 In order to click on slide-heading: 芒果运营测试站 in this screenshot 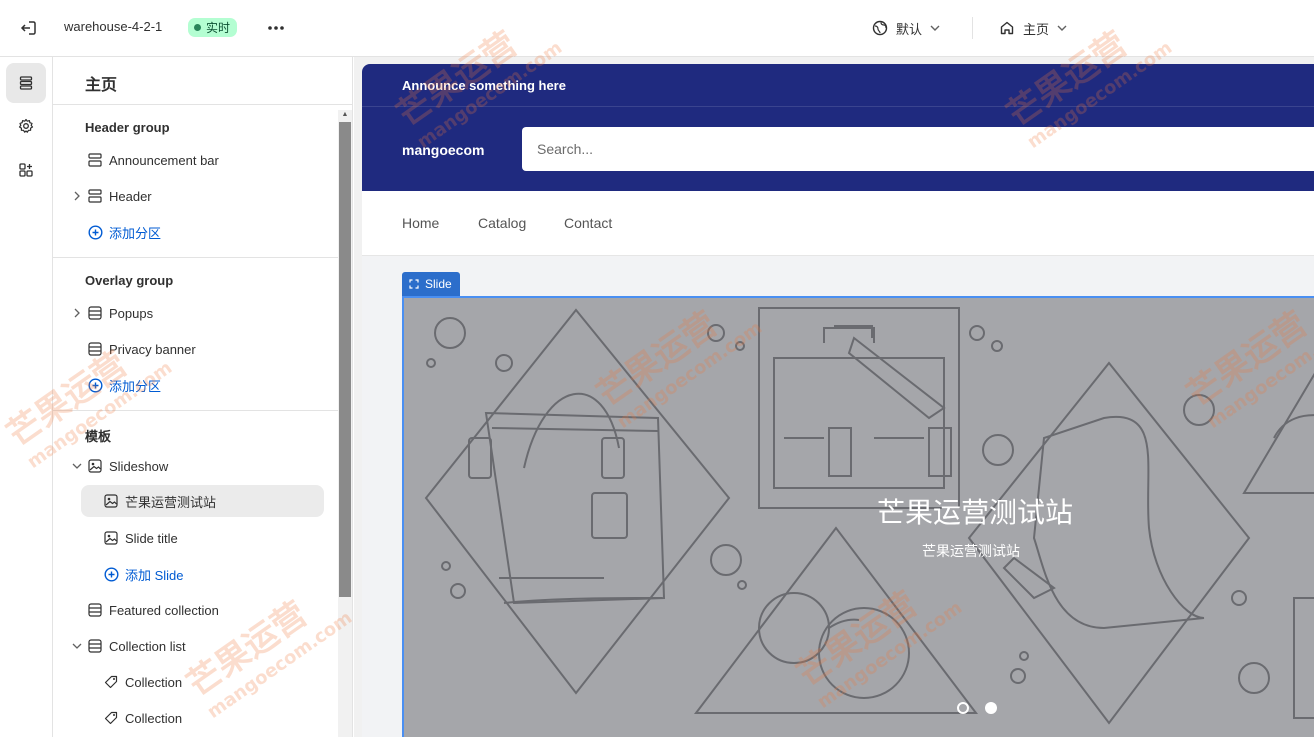, I will do `click(975, 512)`.